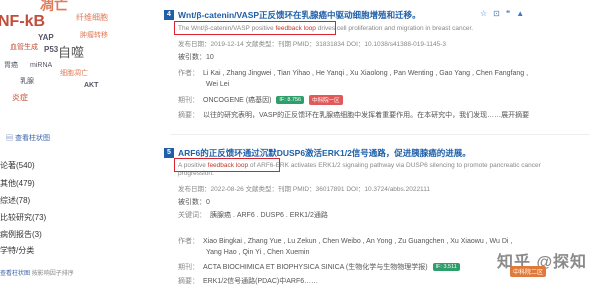 Image resolution: width=600 pixels, height=286 pixels. I want to click on journal-row: 期刊： ONCOGENE (癌基因) IF: 8.756 中科院一区, so click(260, 100).